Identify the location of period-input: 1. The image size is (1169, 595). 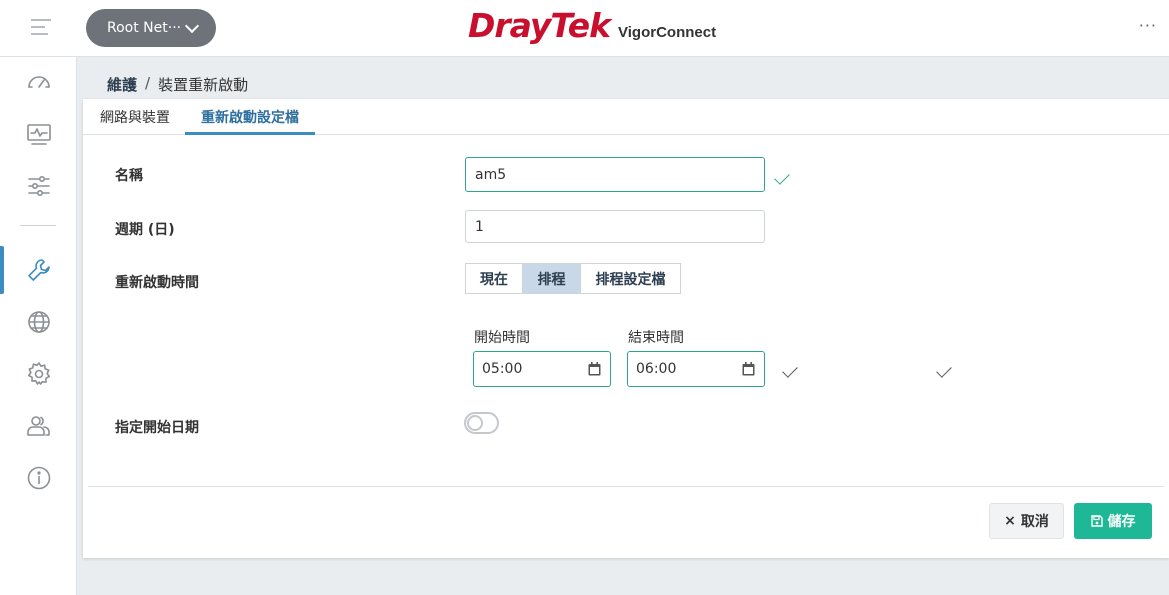
(615, 226).